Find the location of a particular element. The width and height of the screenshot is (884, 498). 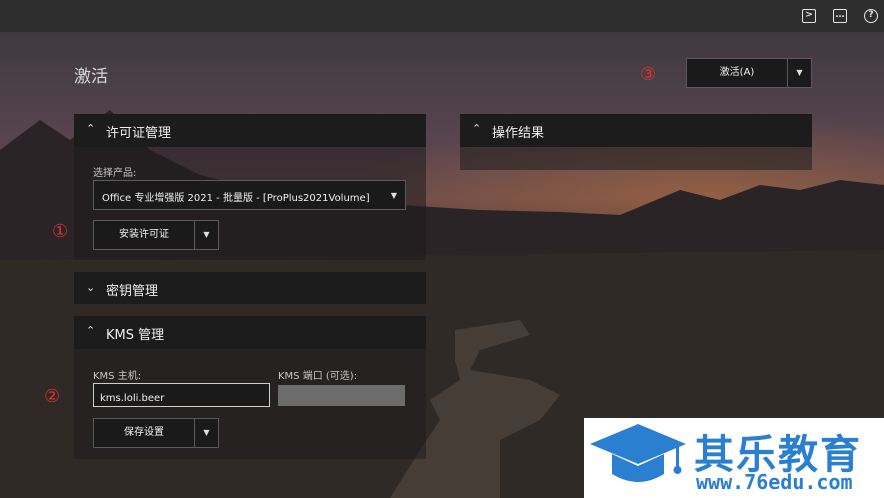

watermark: 其乐教育 www.76edu.com is located at coordinates (734, 458).